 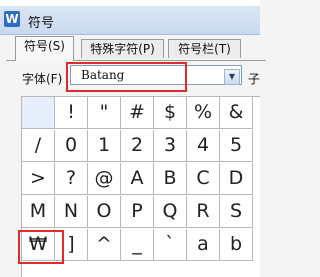 I want to click on symbol-cell: R, so click(x=203, y=212).